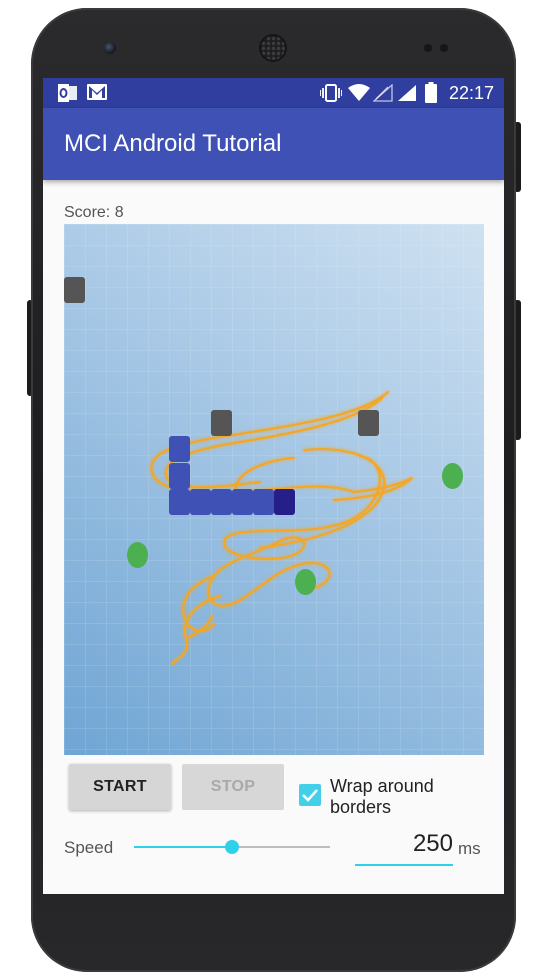  What do you see at coordinates (273, 93) in the screenshot?
I see `status-bar: 22:17` at bounding box center [273, 93].